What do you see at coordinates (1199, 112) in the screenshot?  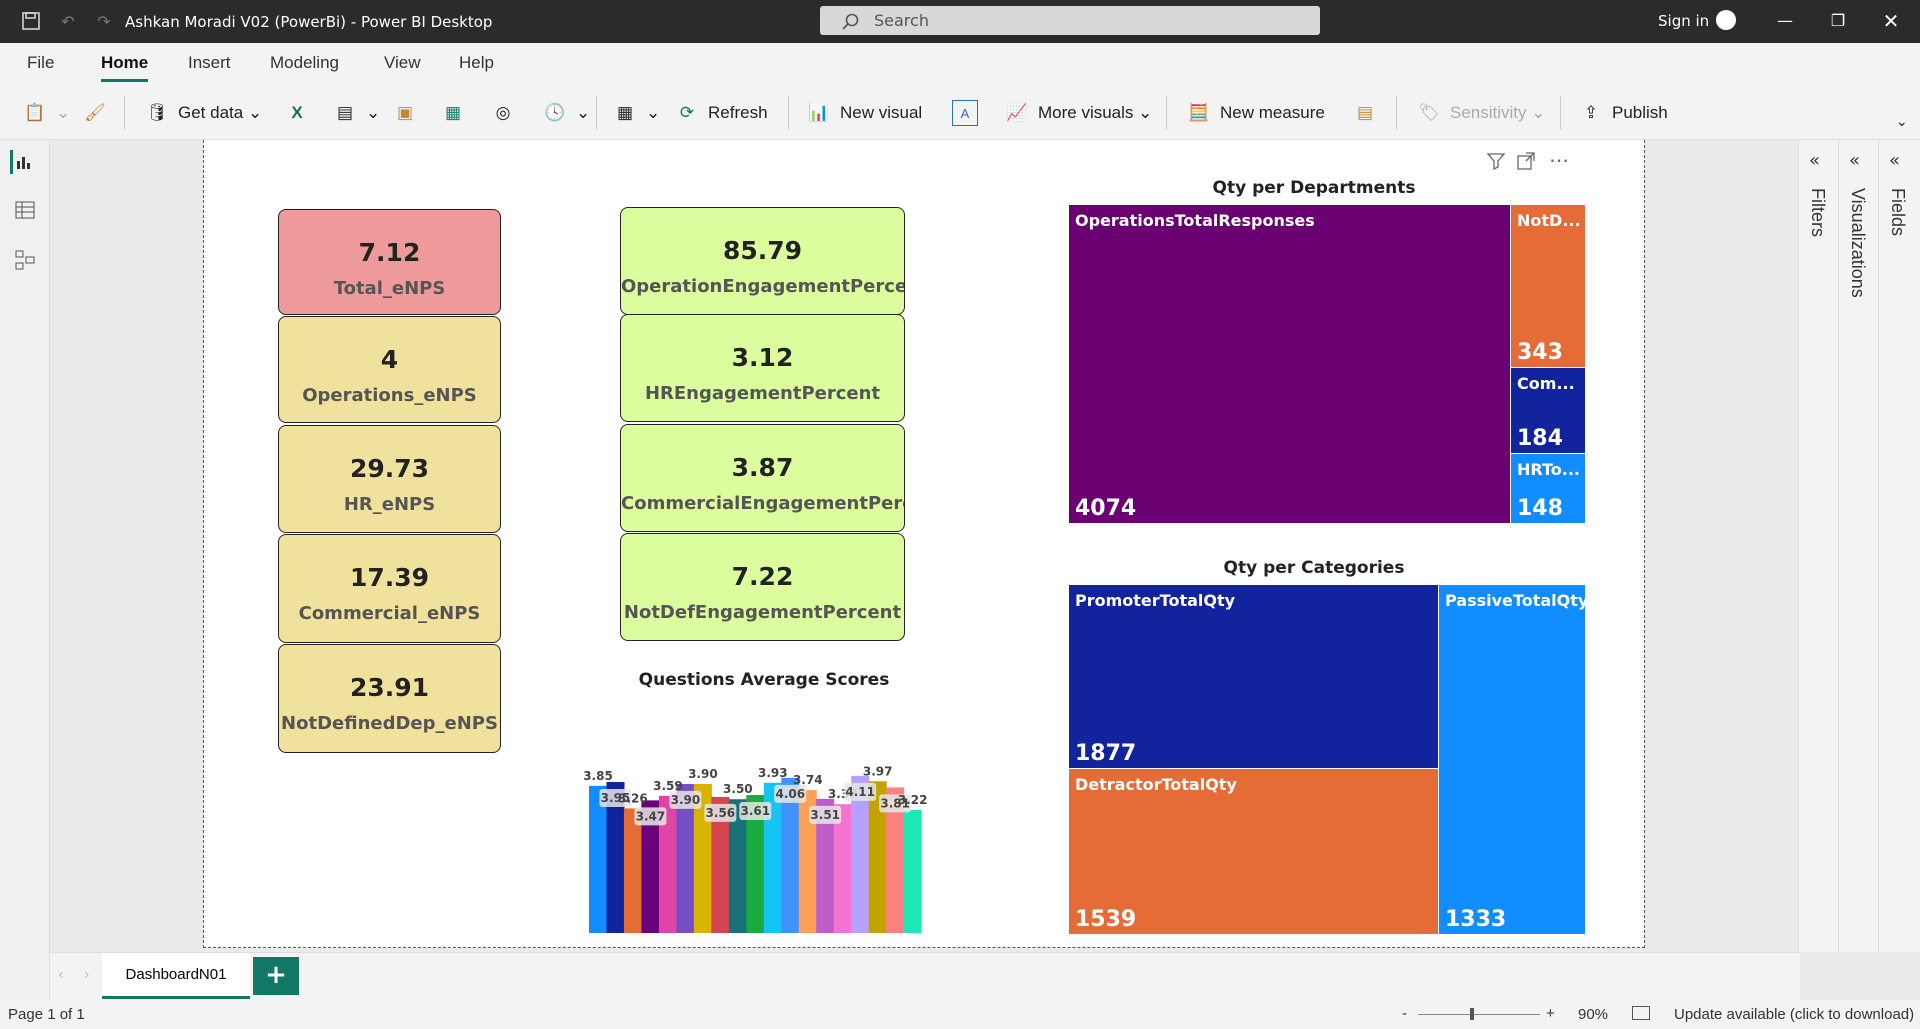 I see `calculator-icon: 🧮` at bounding box center [1199, 112].